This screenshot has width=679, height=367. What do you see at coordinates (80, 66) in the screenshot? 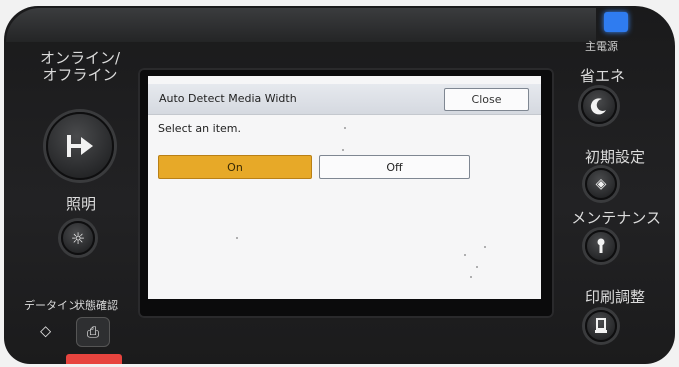
I see `online-offline-label: オンライン/ オフライン` at bounding box center [80, 66].